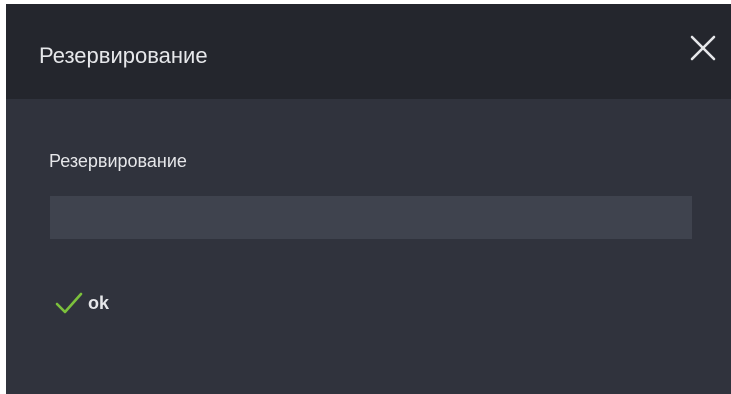  Describe the element at coordinates (99, 303) in the screenshot. I see `status-text: ok` at that location.